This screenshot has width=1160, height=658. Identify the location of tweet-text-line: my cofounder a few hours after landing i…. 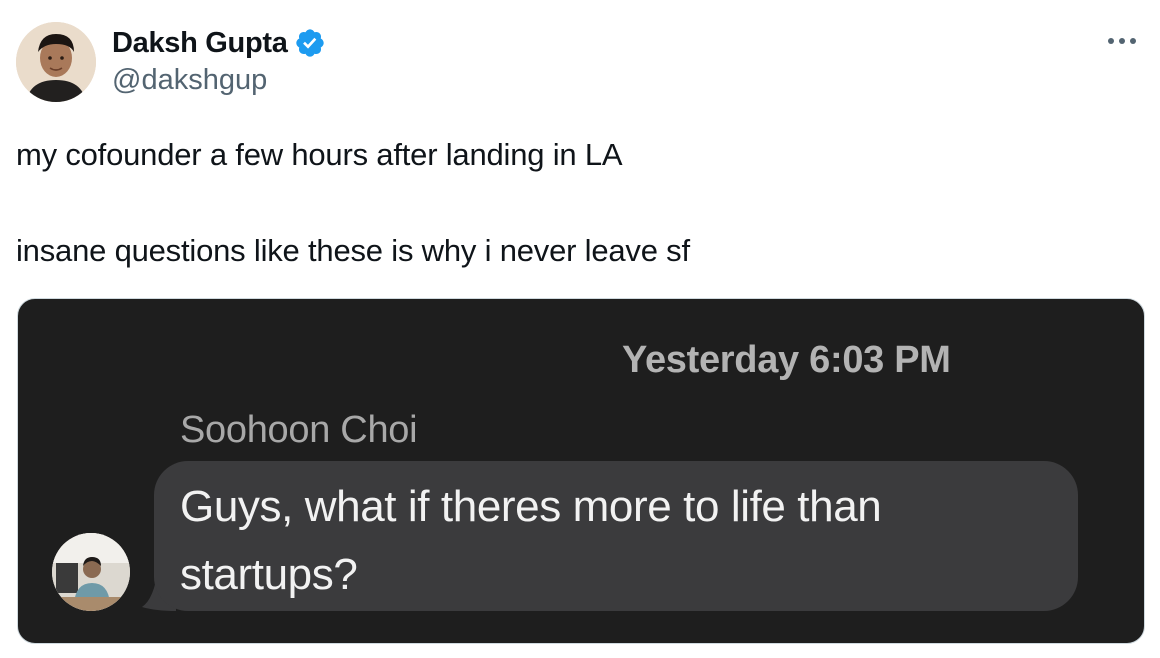
(319, 154).